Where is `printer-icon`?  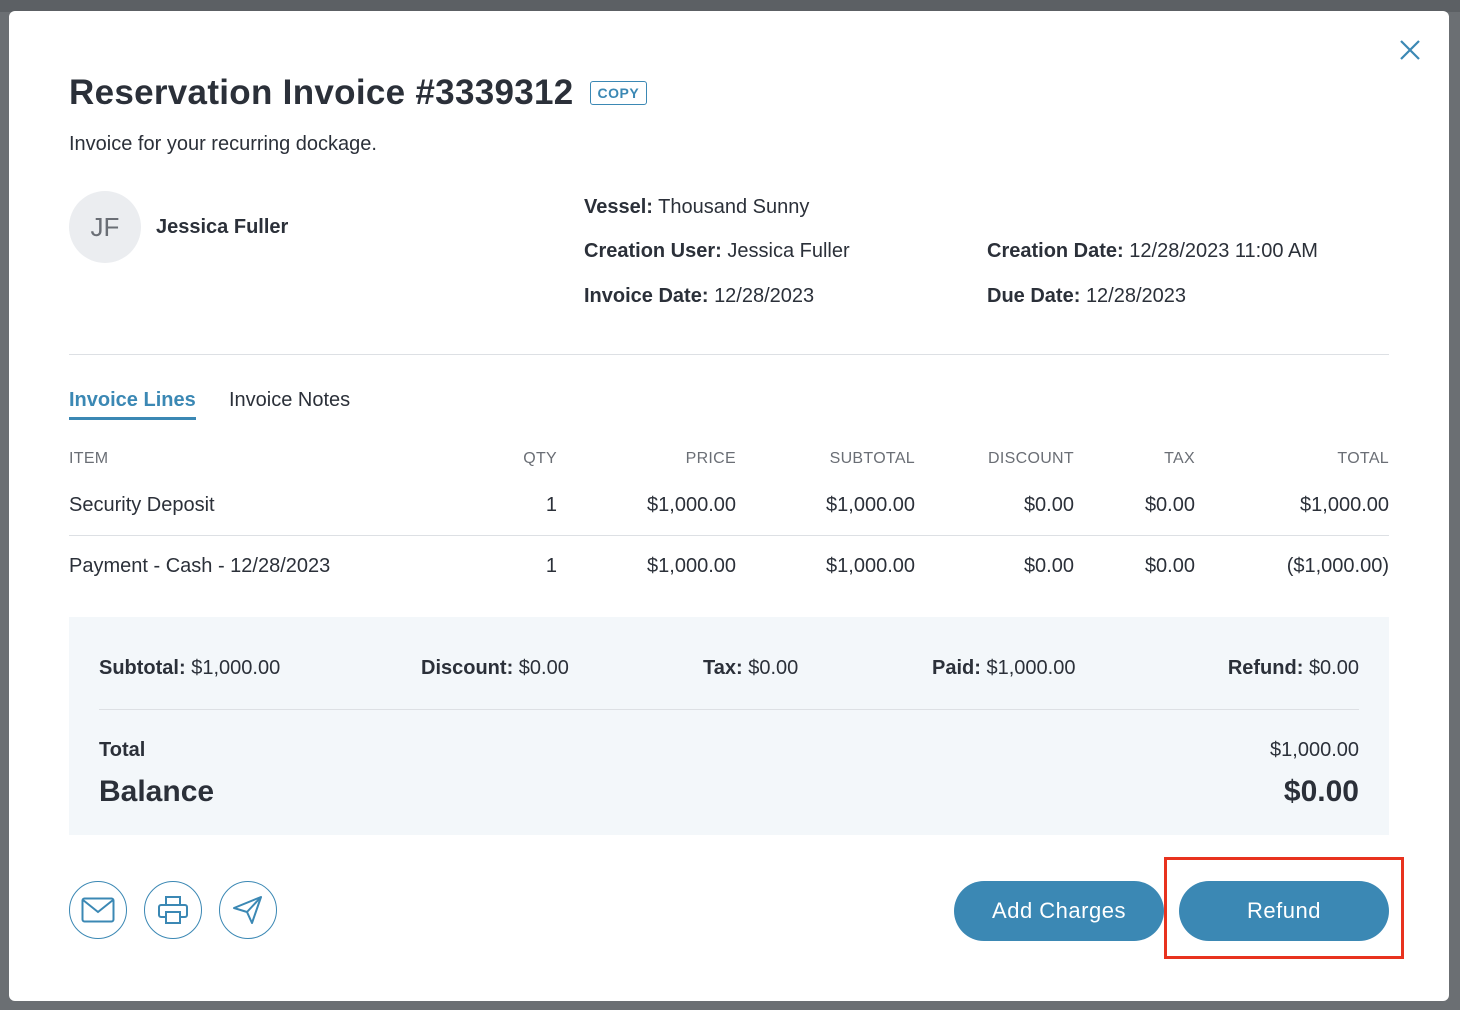 printer-icon is located at coordinates (173, 910).